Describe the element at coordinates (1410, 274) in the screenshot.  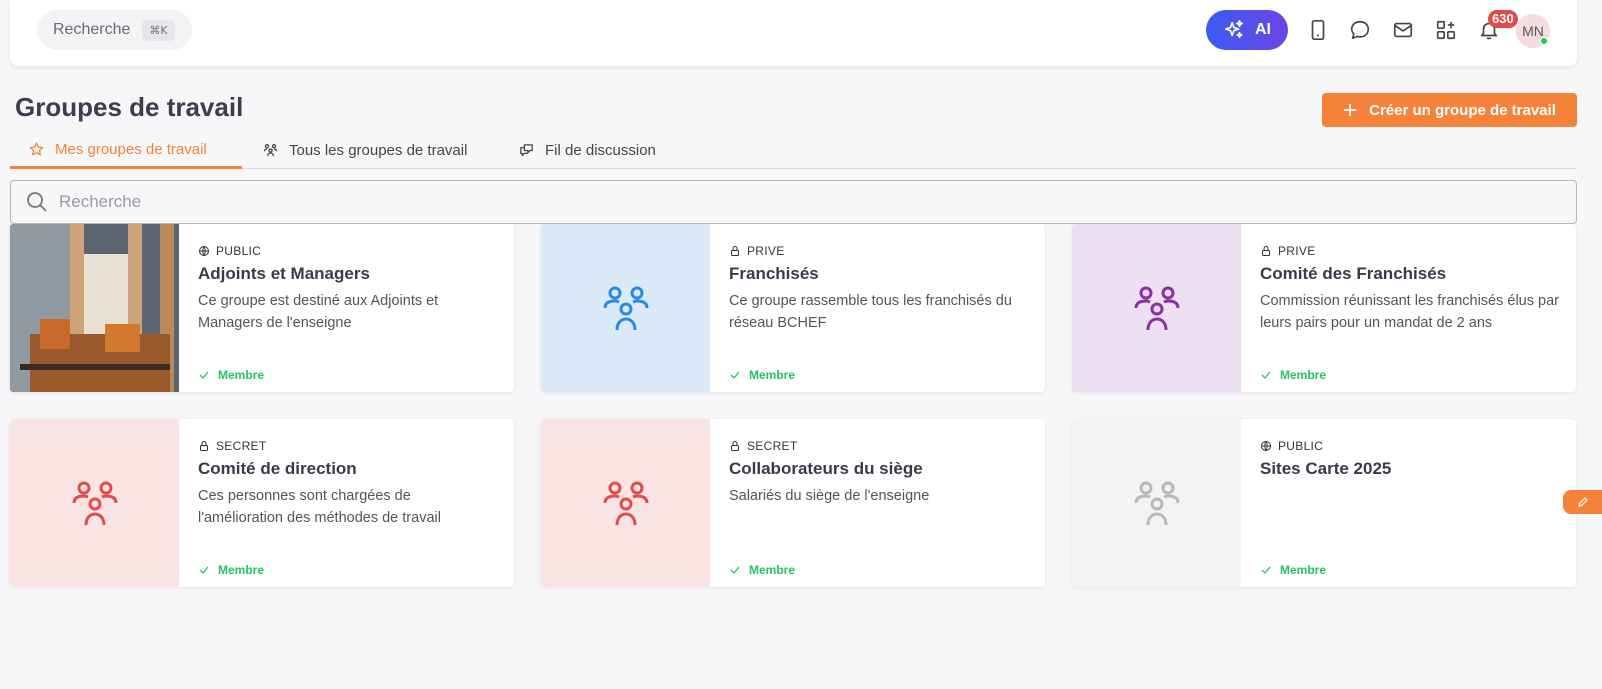
I see `group-title: Comité des Franchisés` at that location.